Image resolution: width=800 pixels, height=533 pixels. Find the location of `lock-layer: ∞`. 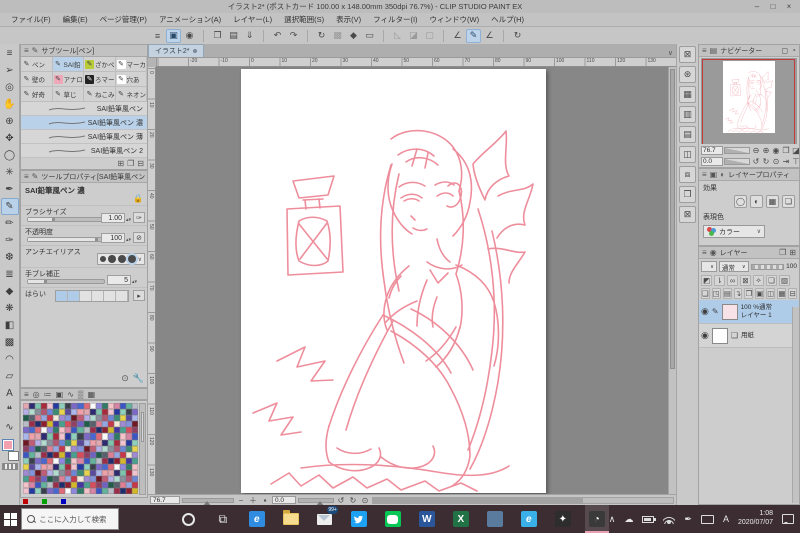

lock-layer: ∞ is located at coordinates (732, 280).